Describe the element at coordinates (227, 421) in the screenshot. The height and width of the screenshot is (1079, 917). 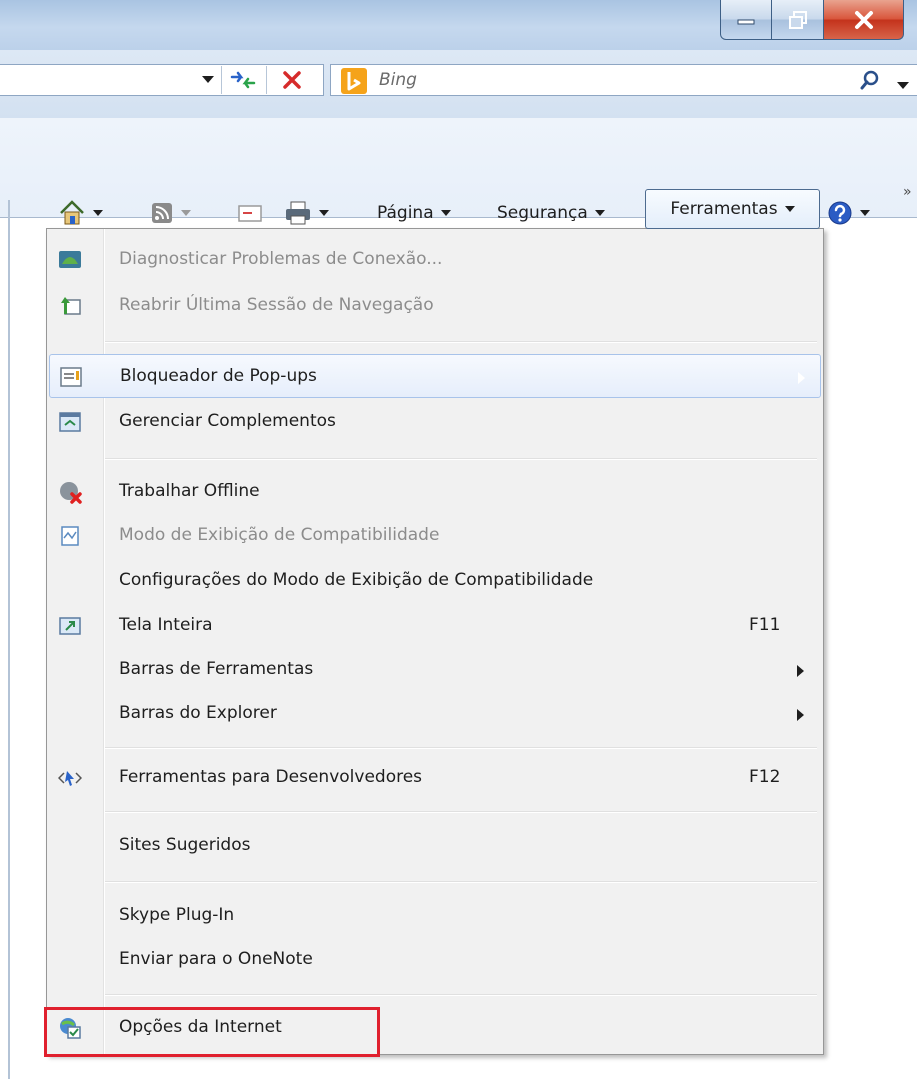
I see `menu-item-label: Gerenciar Complementos` at that location.